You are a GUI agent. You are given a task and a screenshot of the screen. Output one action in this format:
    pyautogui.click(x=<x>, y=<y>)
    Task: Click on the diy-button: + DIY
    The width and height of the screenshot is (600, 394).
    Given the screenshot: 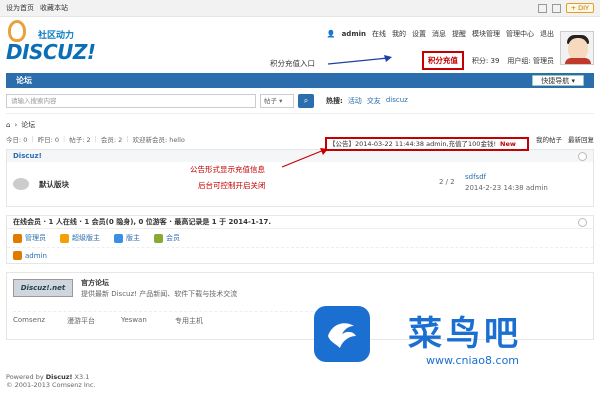 What is the action you would take?
    pyautogui.click(x=579, y=8)
    